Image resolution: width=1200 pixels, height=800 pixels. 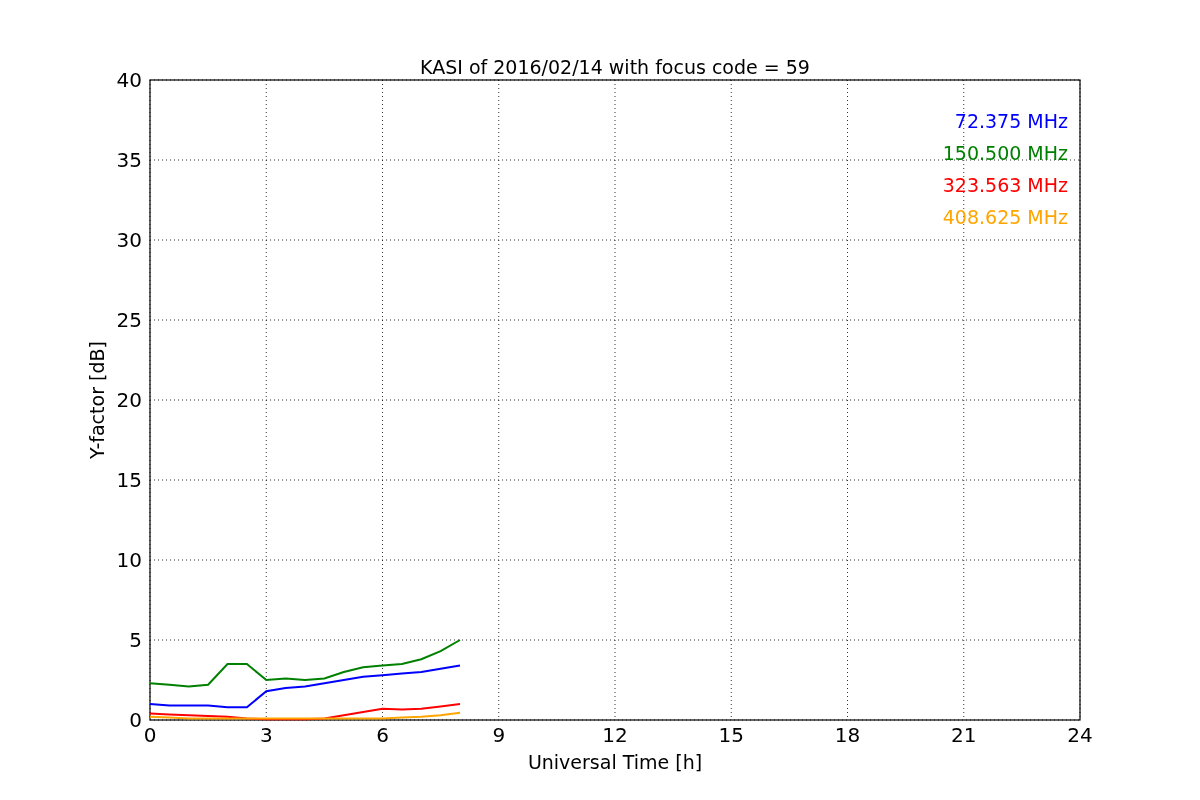 I want to click on legend-label: 408.625 MHz, so click(x=1005, y=217).